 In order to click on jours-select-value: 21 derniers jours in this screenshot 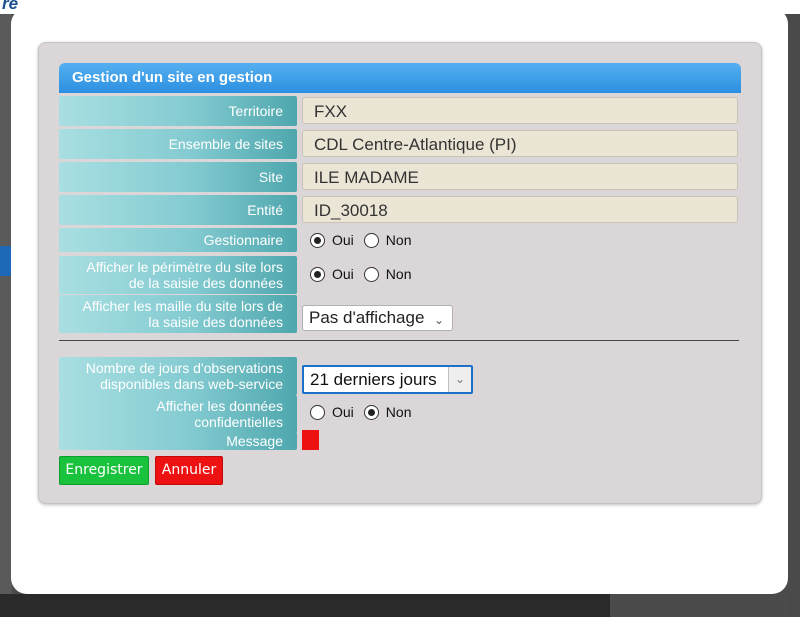, I will do `click(373, 379)`.